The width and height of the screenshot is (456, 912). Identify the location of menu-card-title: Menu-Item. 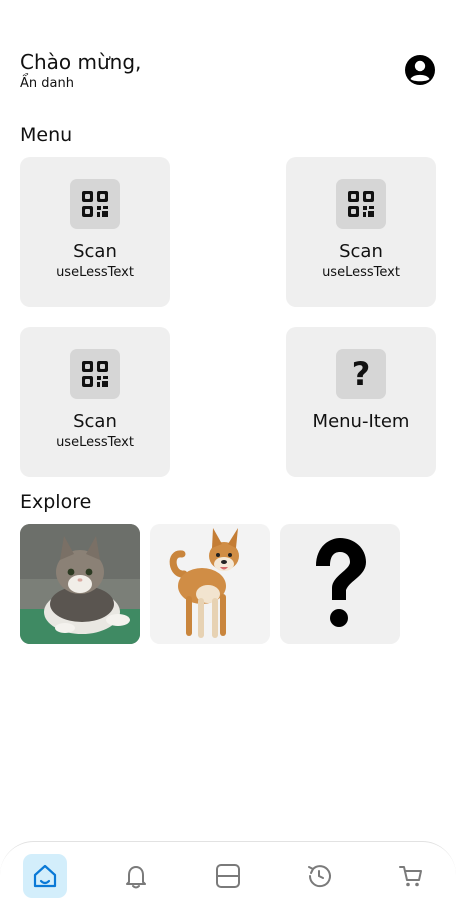
(361, 421).